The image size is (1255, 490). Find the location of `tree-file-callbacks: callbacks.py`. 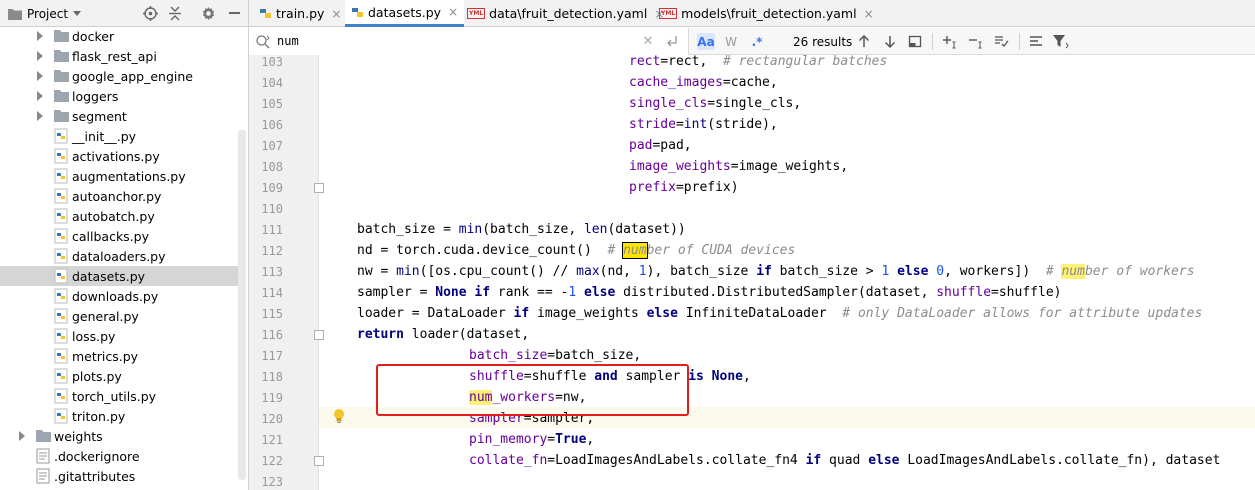

tree-file-callbacks: callbacks.py is located at coordinates (119, 236).